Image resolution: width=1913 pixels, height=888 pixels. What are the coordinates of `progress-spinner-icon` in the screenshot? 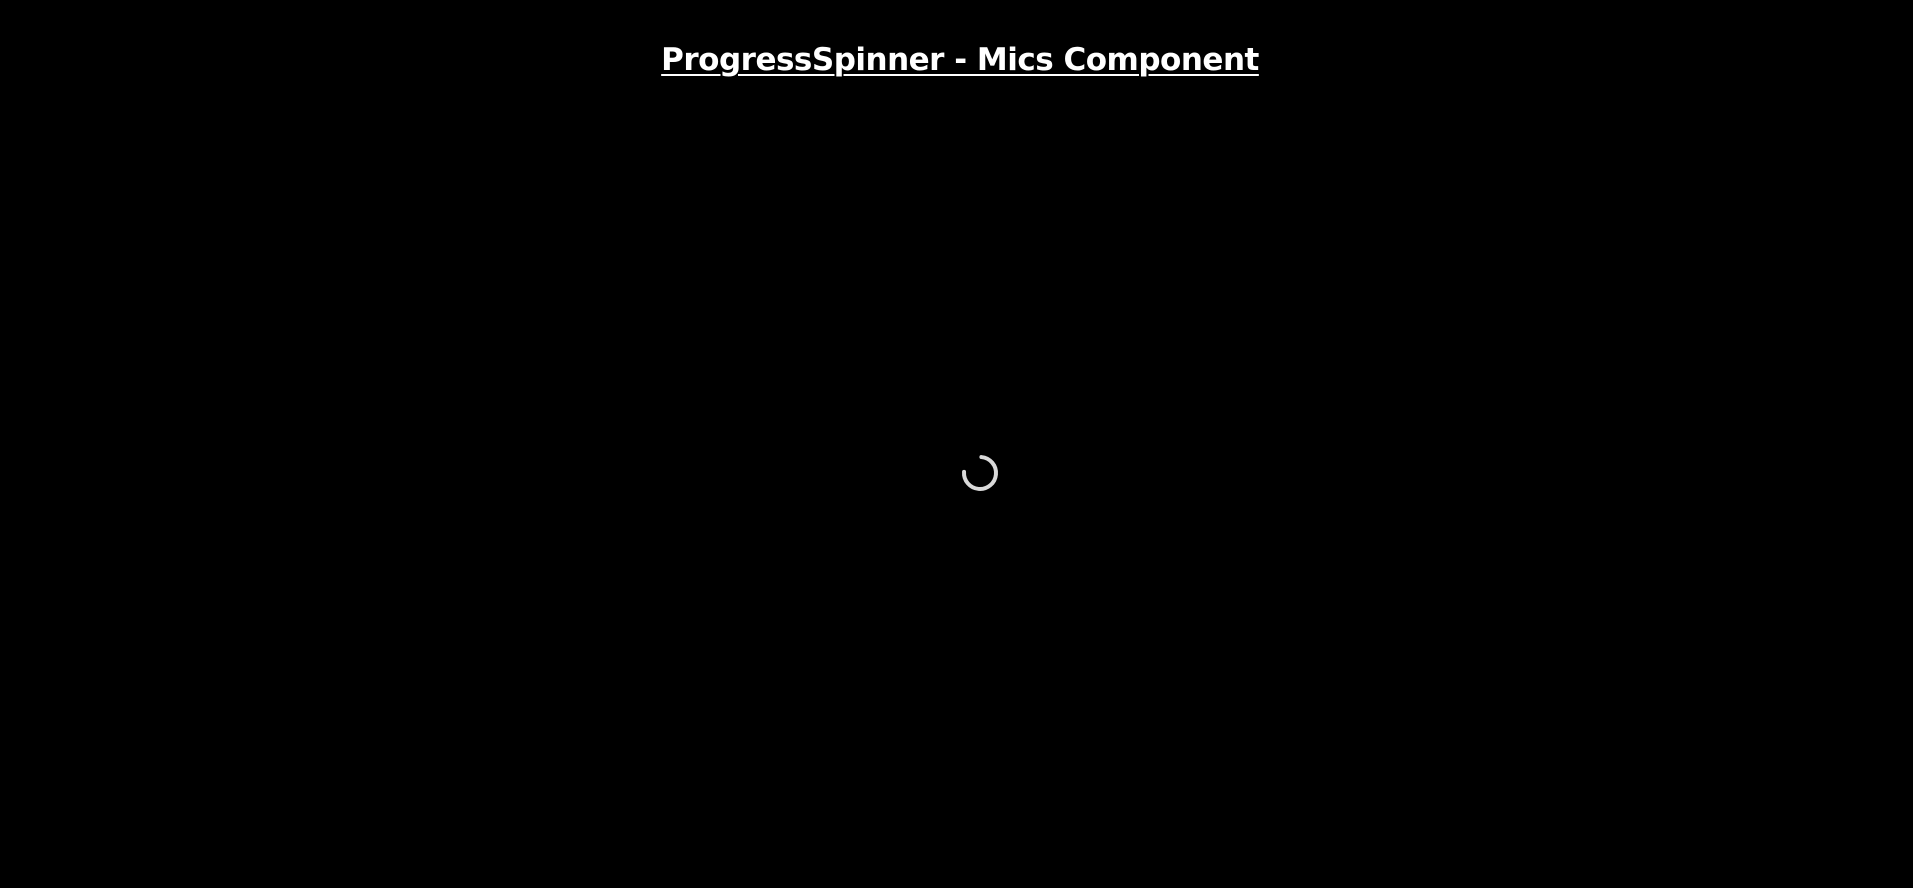 It's located at (980, 473).